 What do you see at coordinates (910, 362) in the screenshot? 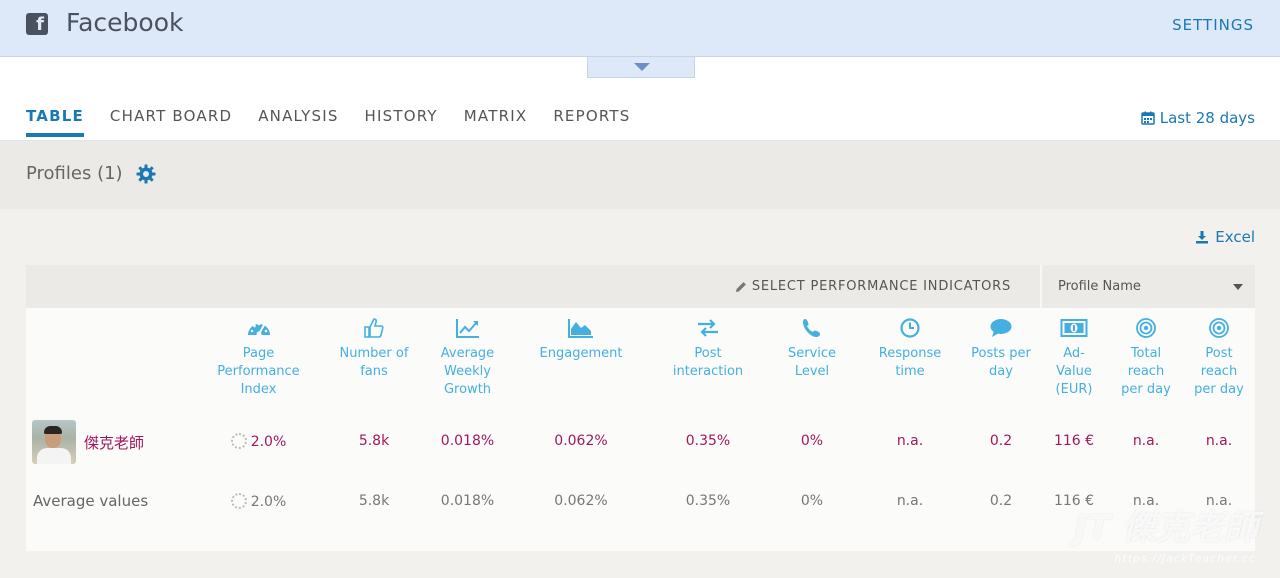
I see `col-header-label: Response time` at bounding box center [910, 362].